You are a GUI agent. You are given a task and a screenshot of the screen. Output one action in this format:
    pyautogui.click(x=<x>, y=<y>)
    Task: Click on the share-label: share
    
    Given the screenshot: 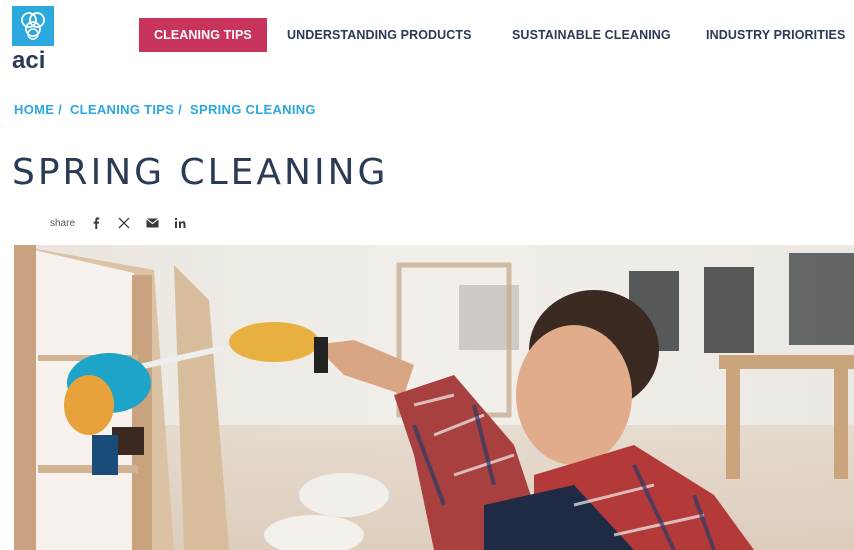 What is the action you would take?
    pyautogui.click(x=63, y=223)
    